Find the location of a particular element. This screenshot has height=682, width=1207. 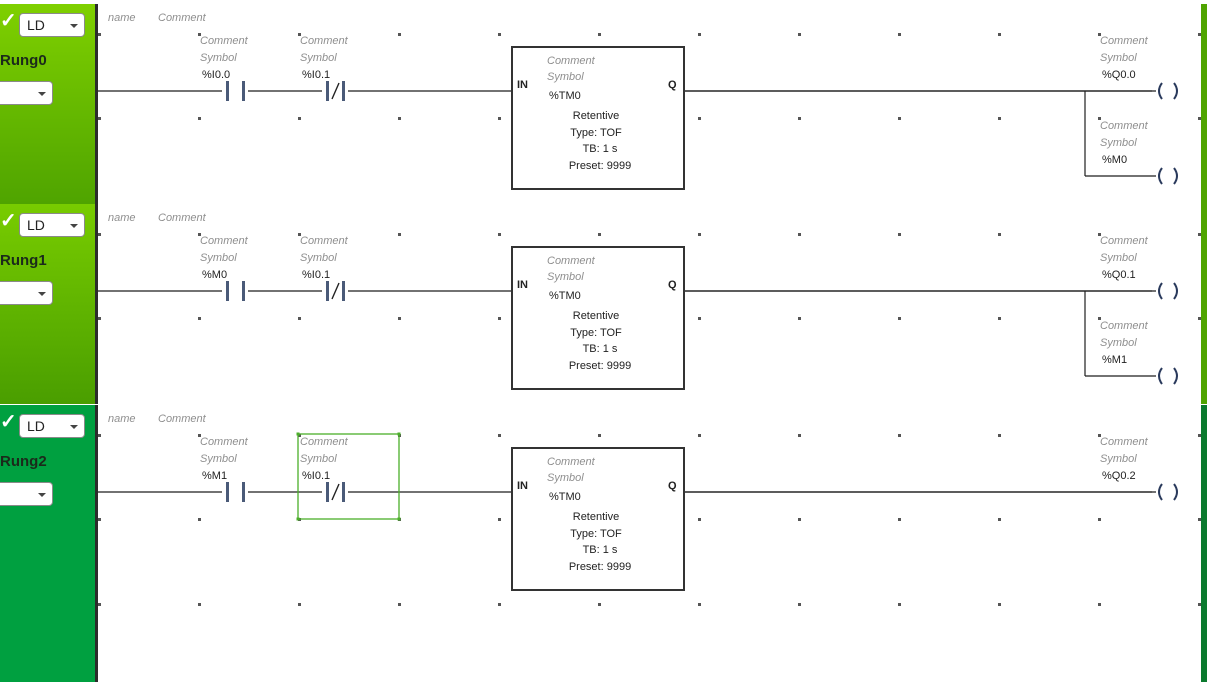

output-coil: Comment Symbol %Q0.1 is located at coordinates (931, 267).